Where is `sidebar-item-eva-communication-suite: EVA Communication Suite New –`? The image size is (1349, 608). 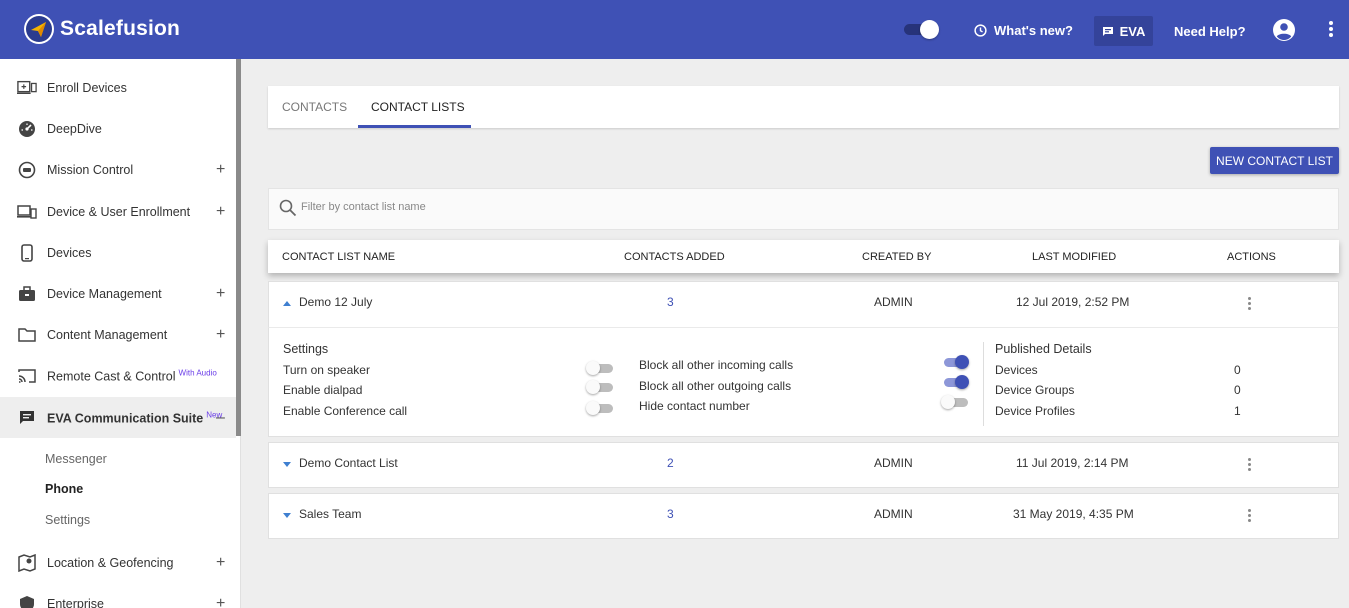
sidebar-item-eva-communication-suite: EVA Communication Suite New – is located at coordinates (118, 417).